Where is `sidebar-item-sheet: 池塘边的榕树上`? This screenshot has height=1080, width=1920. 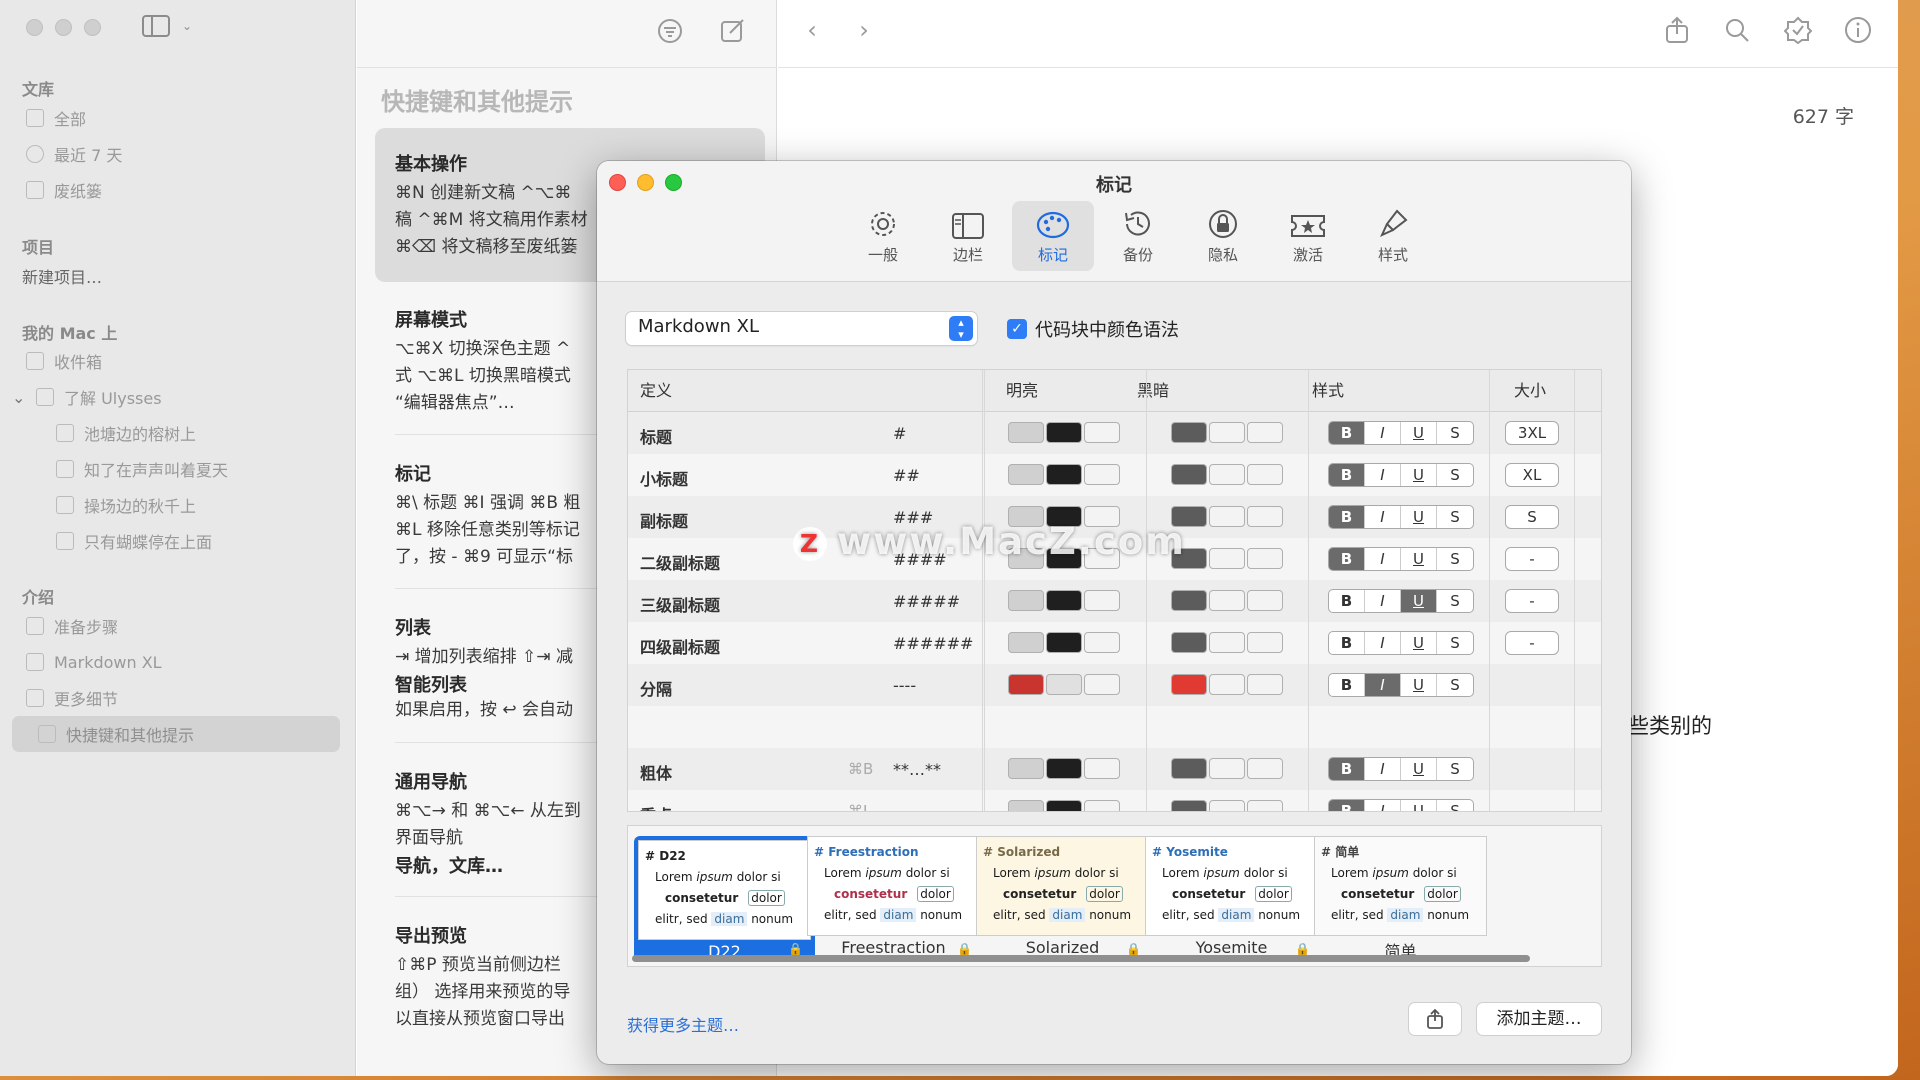 sidebar-item-sheet: 池塘边的榕树上 is located at coordinates (220, 433).